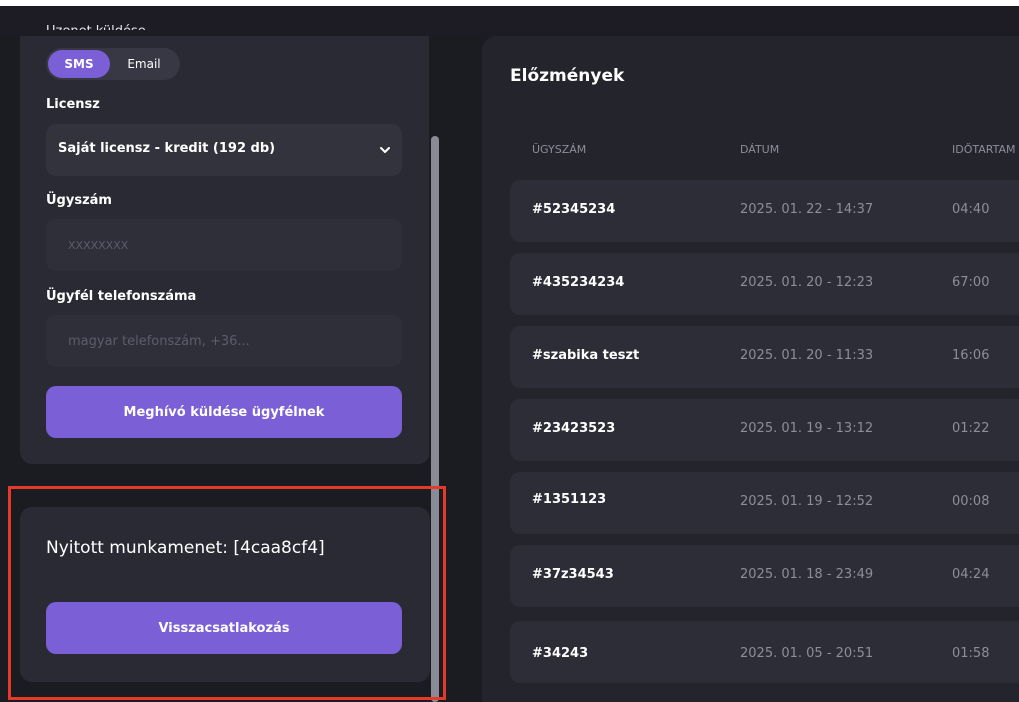 This screenshot has height=702, width=1019. I want to click on history-row: #34243 2025. 01. 05 - 20:51 01:58, so click(764, 652).